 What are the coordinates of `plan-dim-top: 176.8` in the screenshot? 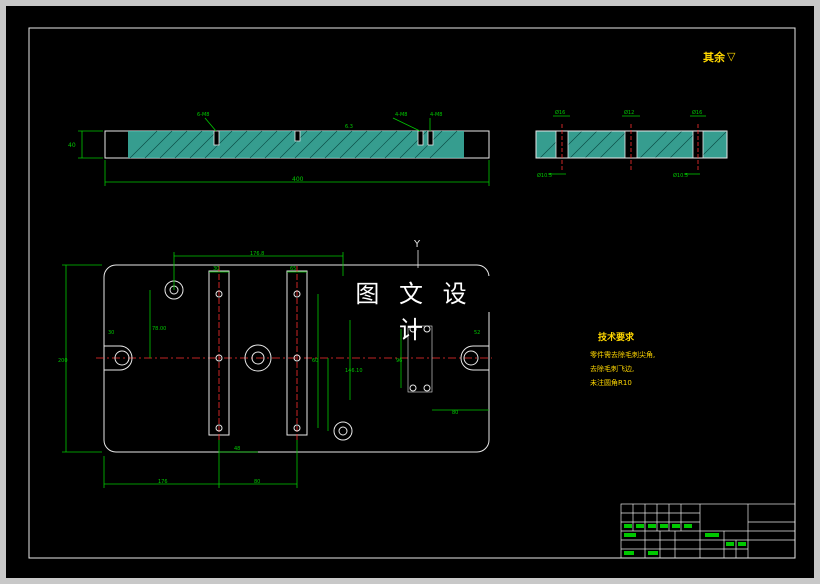 It's located at (257, 254).